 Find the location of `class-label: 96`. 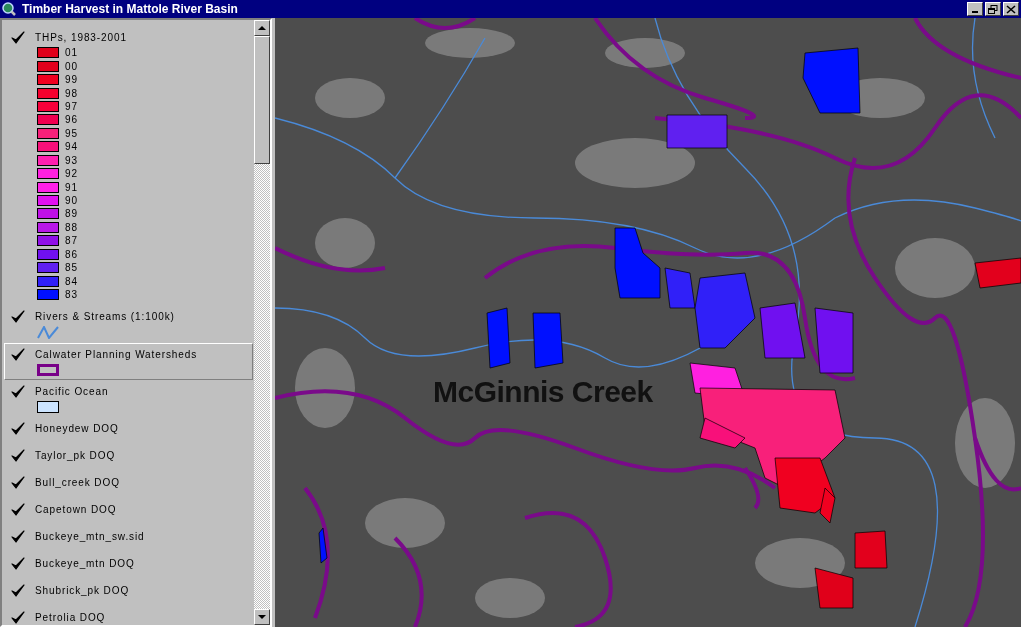

class-label: 96 is located at coordinates (71, 120).